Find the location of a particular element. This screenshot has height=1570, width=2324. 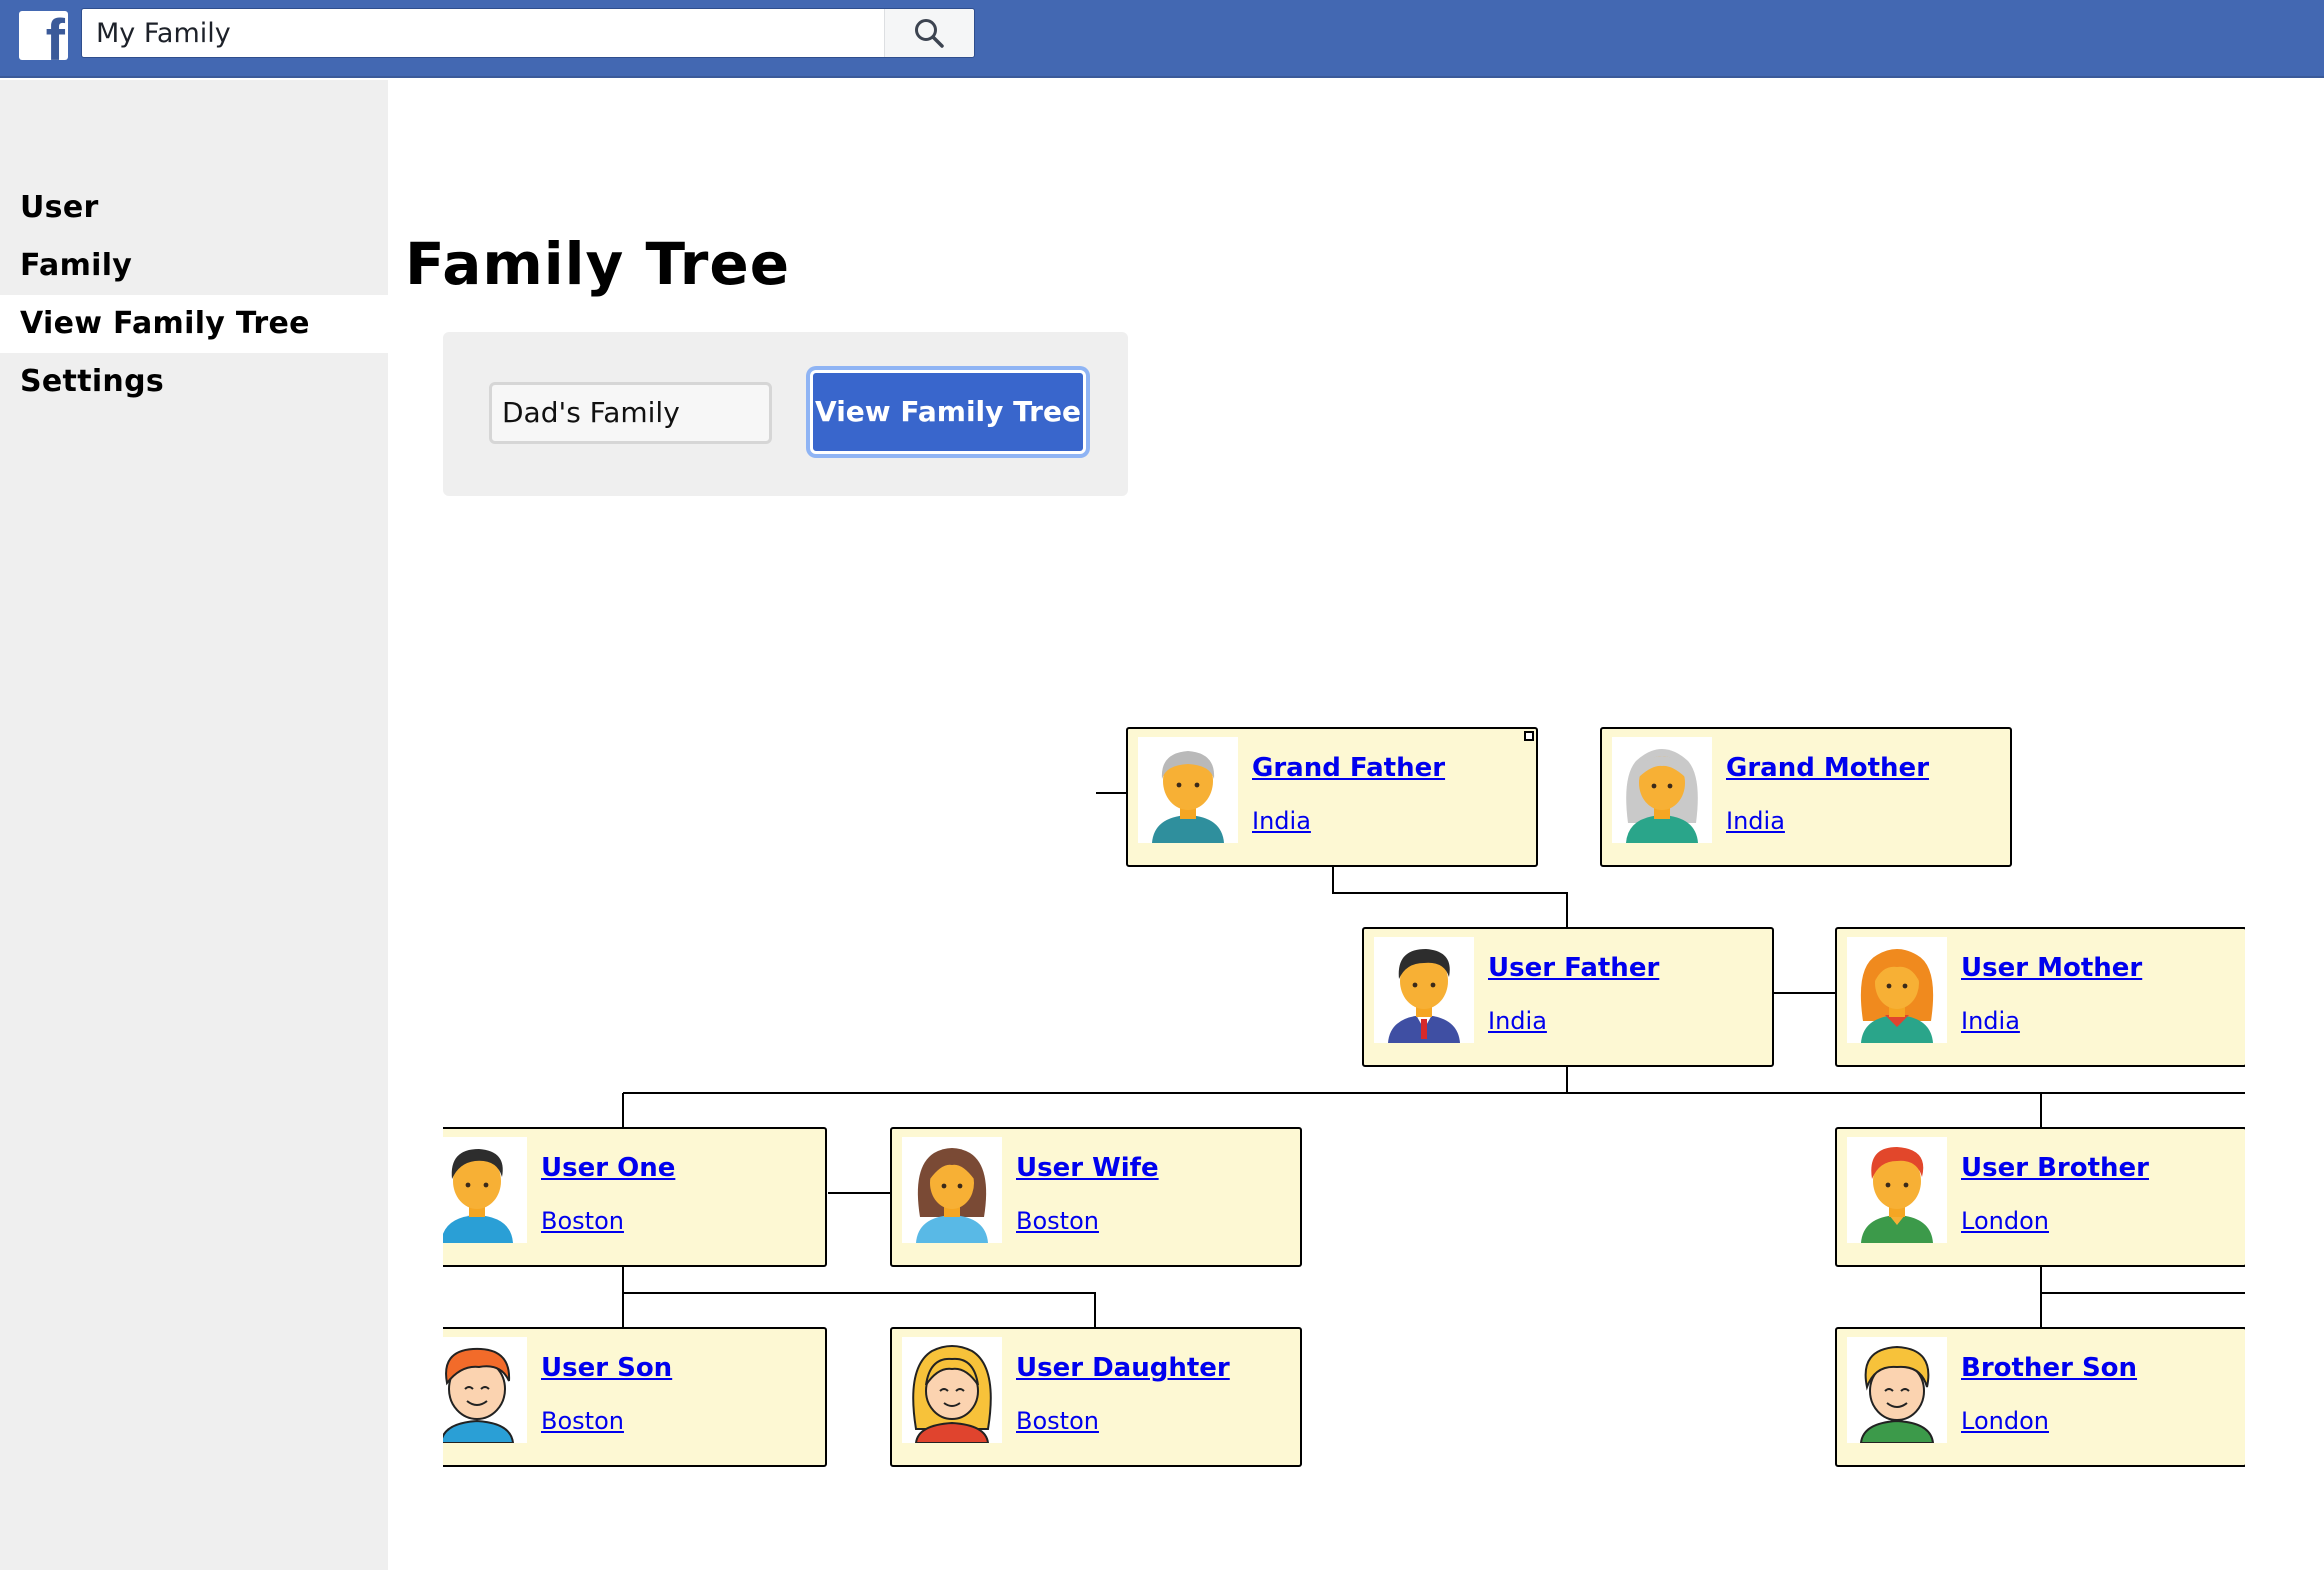

member-name-link: Grand Mother is located at coordinates (1827, 768).